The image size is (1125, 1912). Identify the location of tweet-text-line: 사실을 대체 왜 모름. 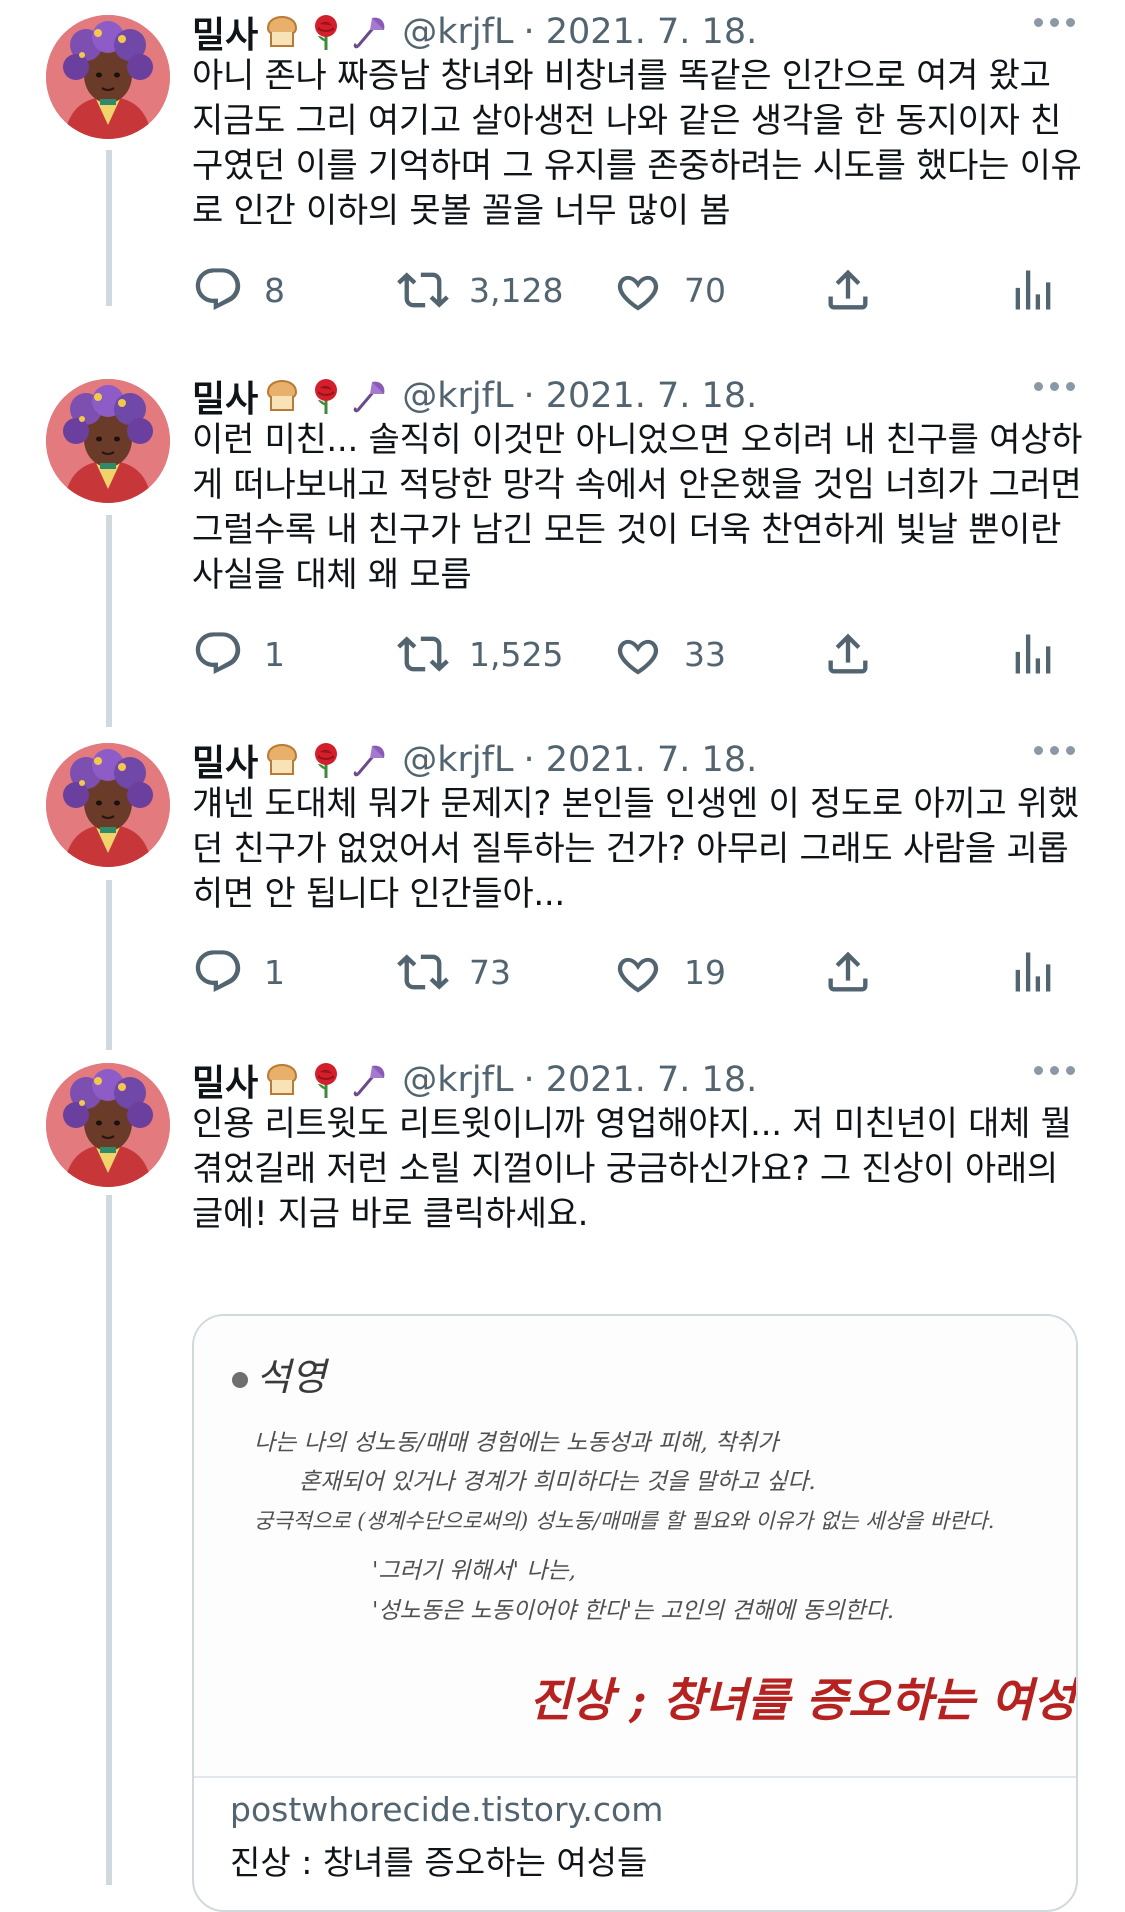
(332, 575).